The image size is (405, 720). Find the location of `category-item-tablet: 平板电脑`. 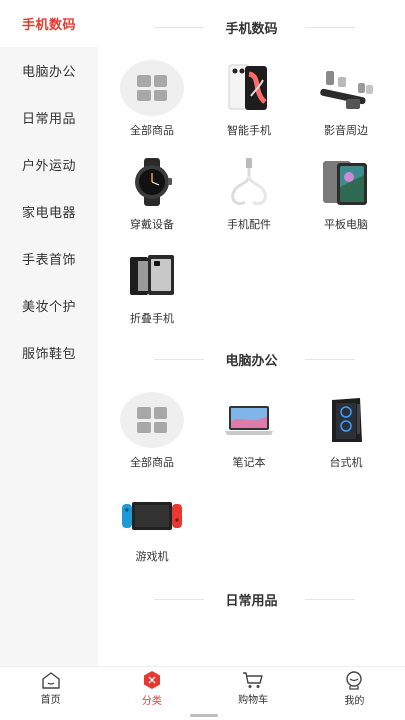

category-item-tablet: 平板电脑 is located at coordinates (346, 193).